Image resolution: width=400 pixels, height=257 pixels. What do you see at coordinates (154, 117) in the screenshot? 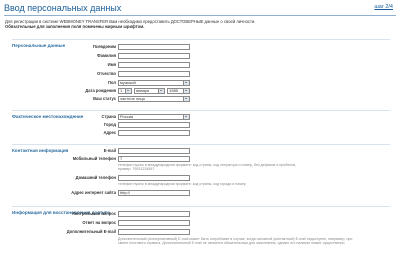
I see `country-select: Россия` at bounding box center [154, 117].